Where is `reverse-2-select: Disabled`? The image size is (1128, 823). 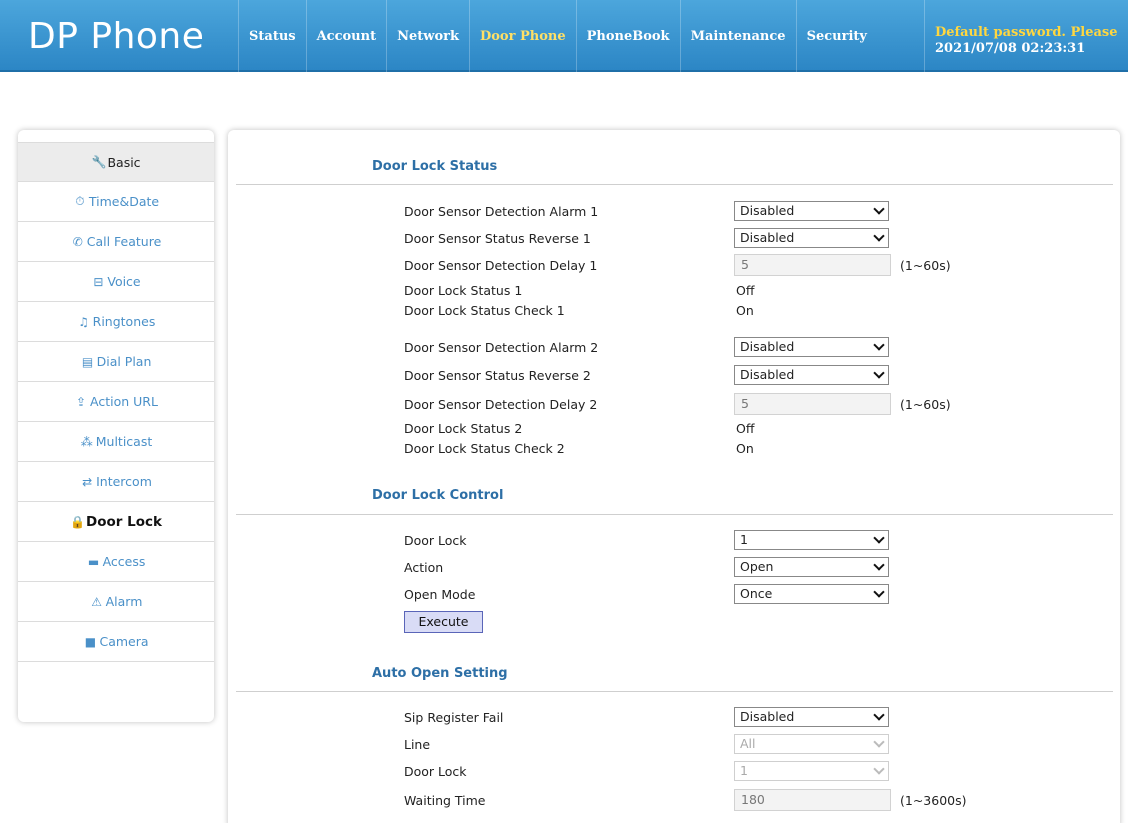 reverse-2-select: Disabled is located at coordinates (811, 375).